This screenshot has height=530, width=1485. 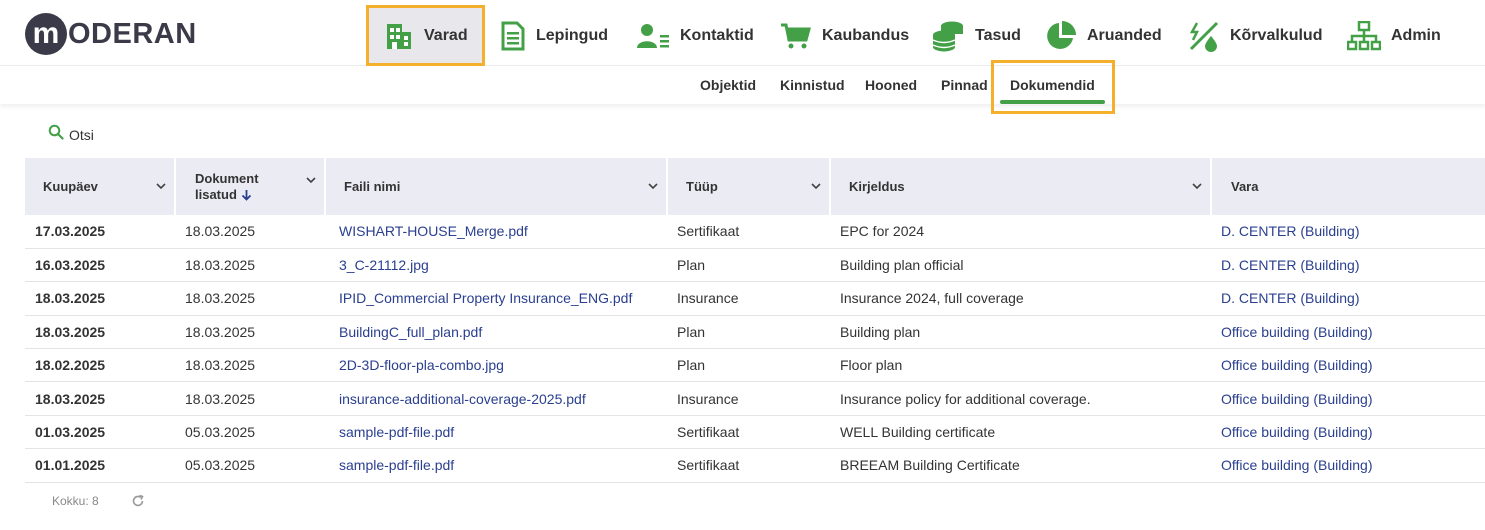 What do you see at coordinates (1394, 36) in the screenshot?
I see `nav-item-admin: Admin` at bounding box center [1394, 36].